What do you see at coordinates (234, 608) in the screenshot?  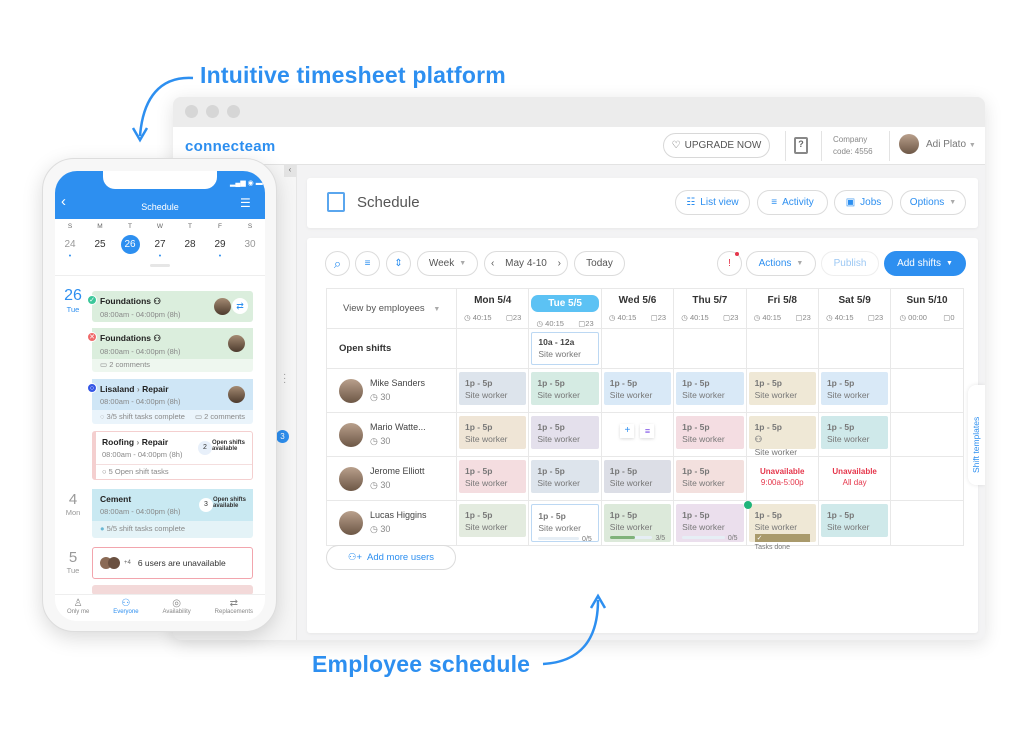 I see `phone-tab: ⇄ Replacements` at bounding box center [234, 608].